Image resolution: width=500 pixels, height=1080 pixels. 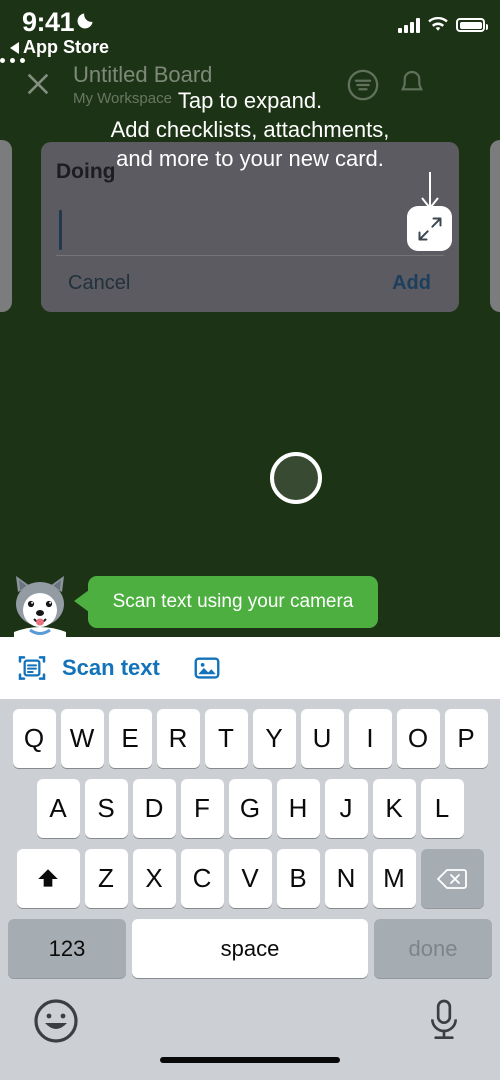 What do you see at coordinates (250, 1024) in the screenshot?
I see `keyboard-bottom-bar` at bounding box center [250, 1024].